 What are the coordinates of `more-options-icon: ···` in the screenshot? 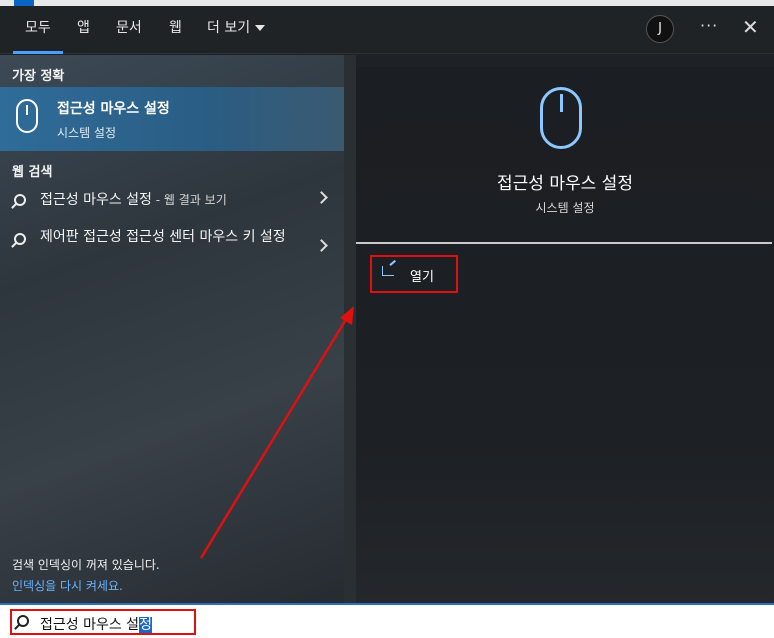 It's located at (709, 25).